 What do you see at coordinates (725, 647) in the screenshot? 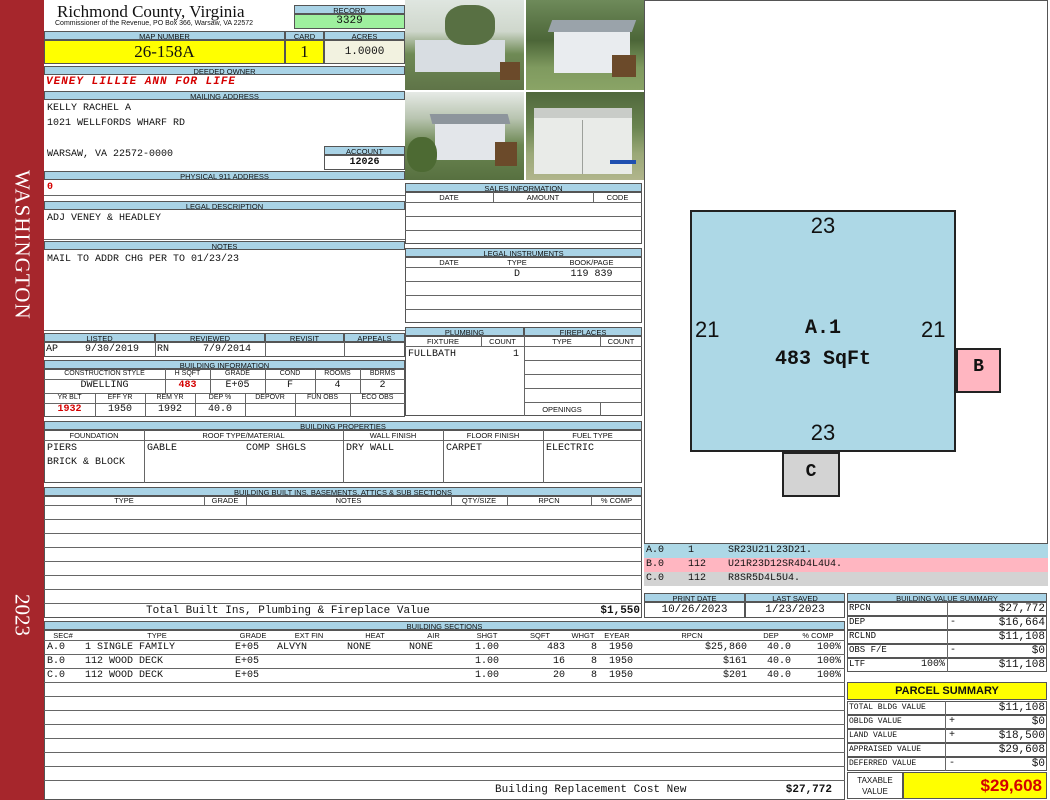
I see `section-cell: $25,860` at bounding box center [725, 647].